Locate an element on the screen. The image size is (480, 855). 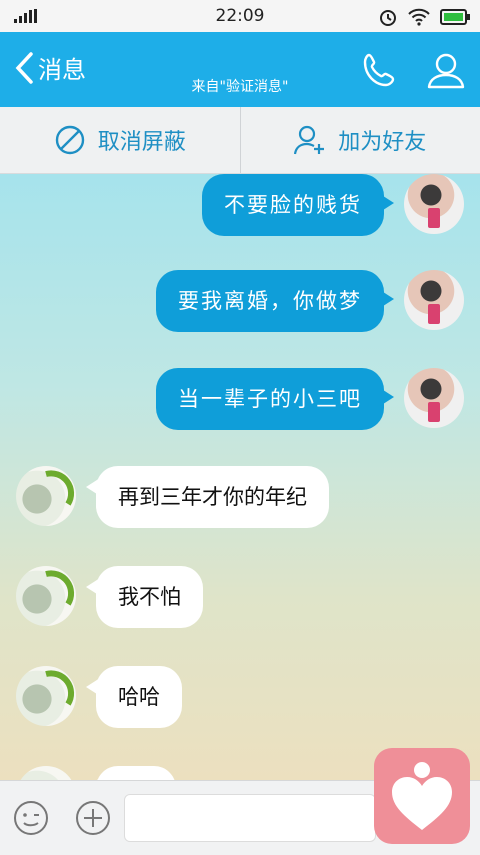
message-bubble: 我不怕 is located at coordinates (149, 597).